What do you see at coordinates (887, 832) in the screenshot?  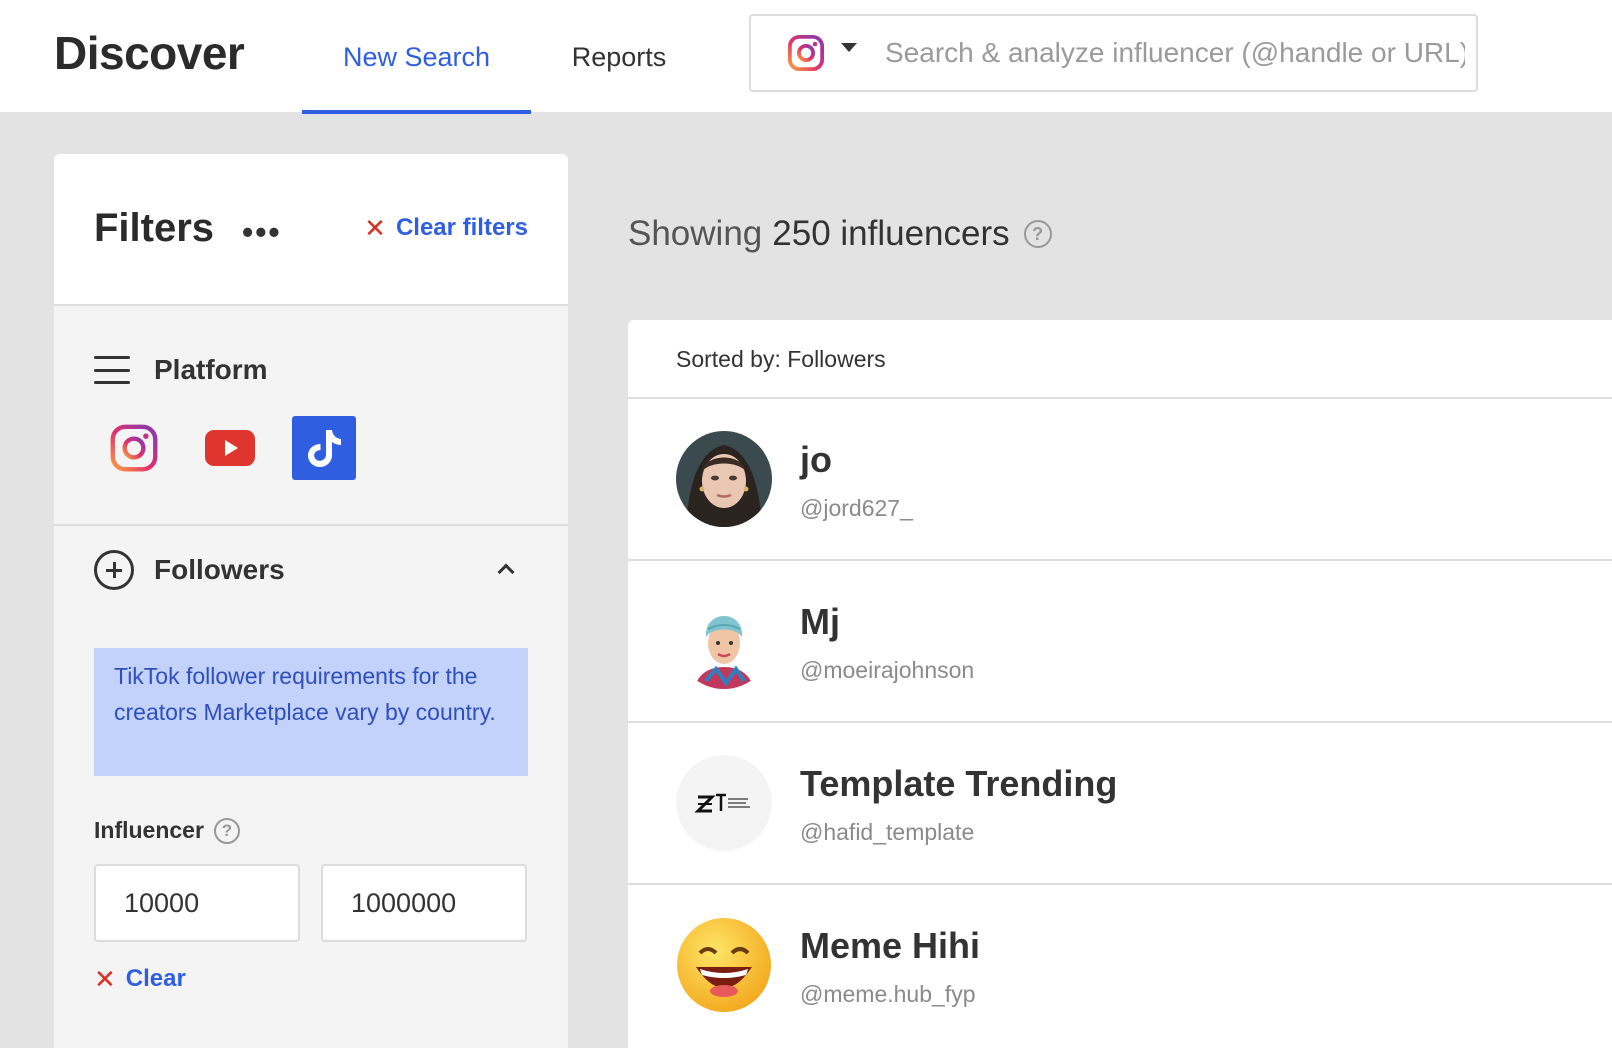 I see `influencer-handle: @hafid_template` at bounding box center [887, 832].